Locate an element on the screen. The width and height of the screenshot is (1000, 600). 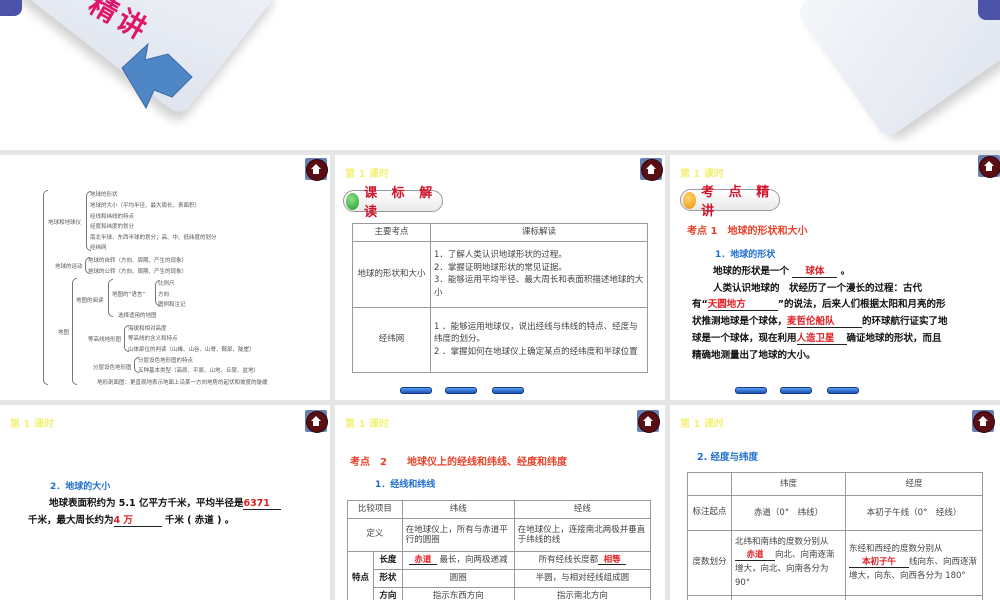
cell: 本初子午线（0° 经线） is located at coordinates (914, 513).